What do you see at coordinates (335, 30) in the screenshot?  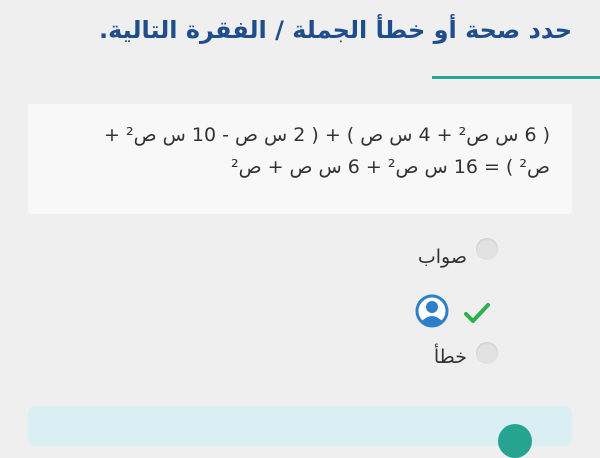 I see `question-title: حدد صحة أو خطأ الجملة / الفقرة التالية.` at bounding box center [335, 30].